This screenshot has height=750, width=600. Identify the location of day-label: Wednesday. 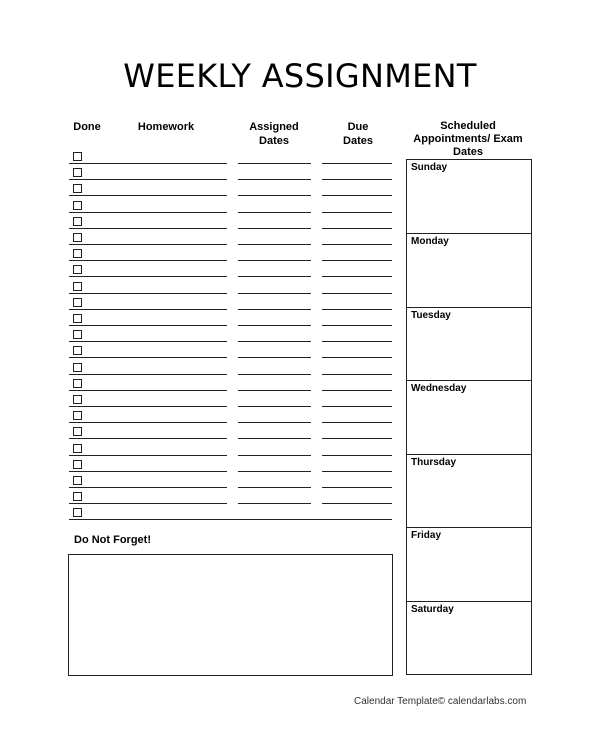
(439, 389).